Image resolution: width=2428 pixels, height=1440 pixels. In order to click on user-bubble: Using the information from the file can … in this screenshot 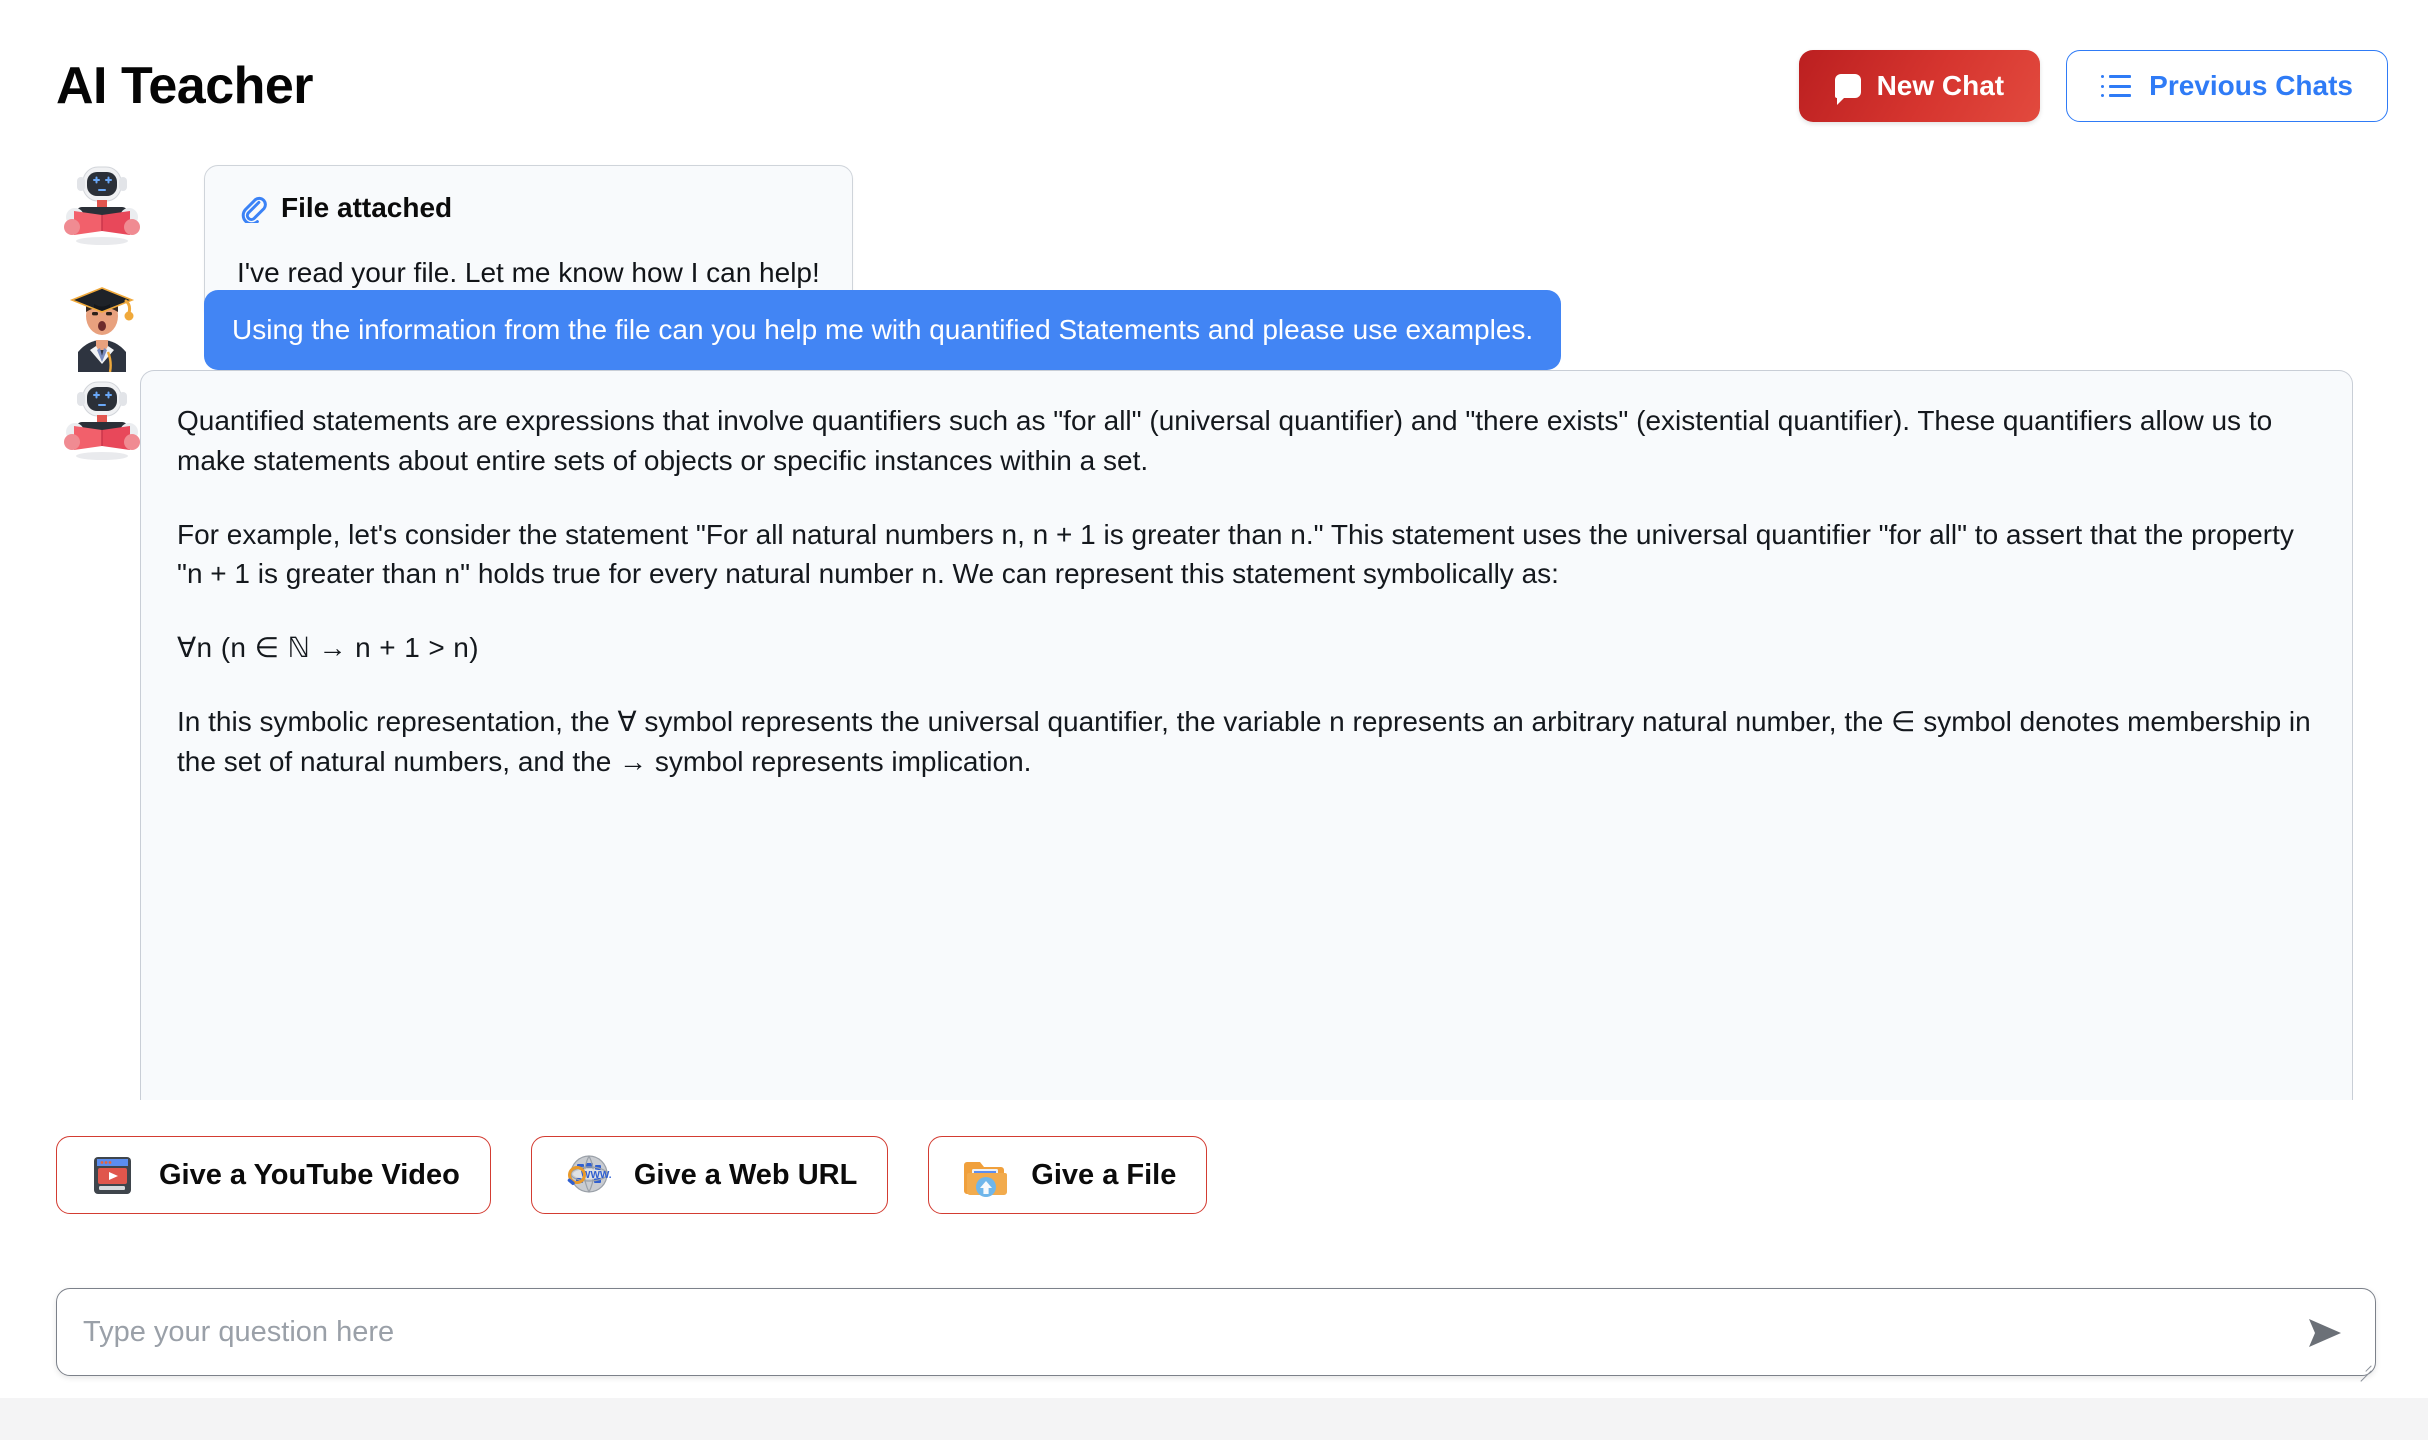, I will do `click(883, 330)`.